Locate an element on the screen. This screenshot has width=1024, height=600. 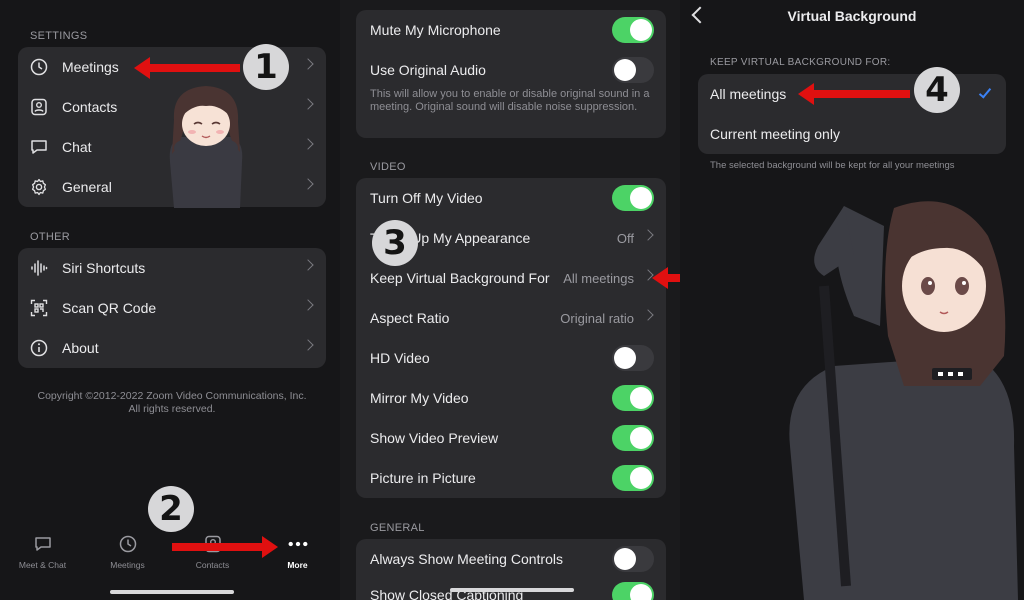
settings-item-label: Contacts is located at coordinates (90, 107).